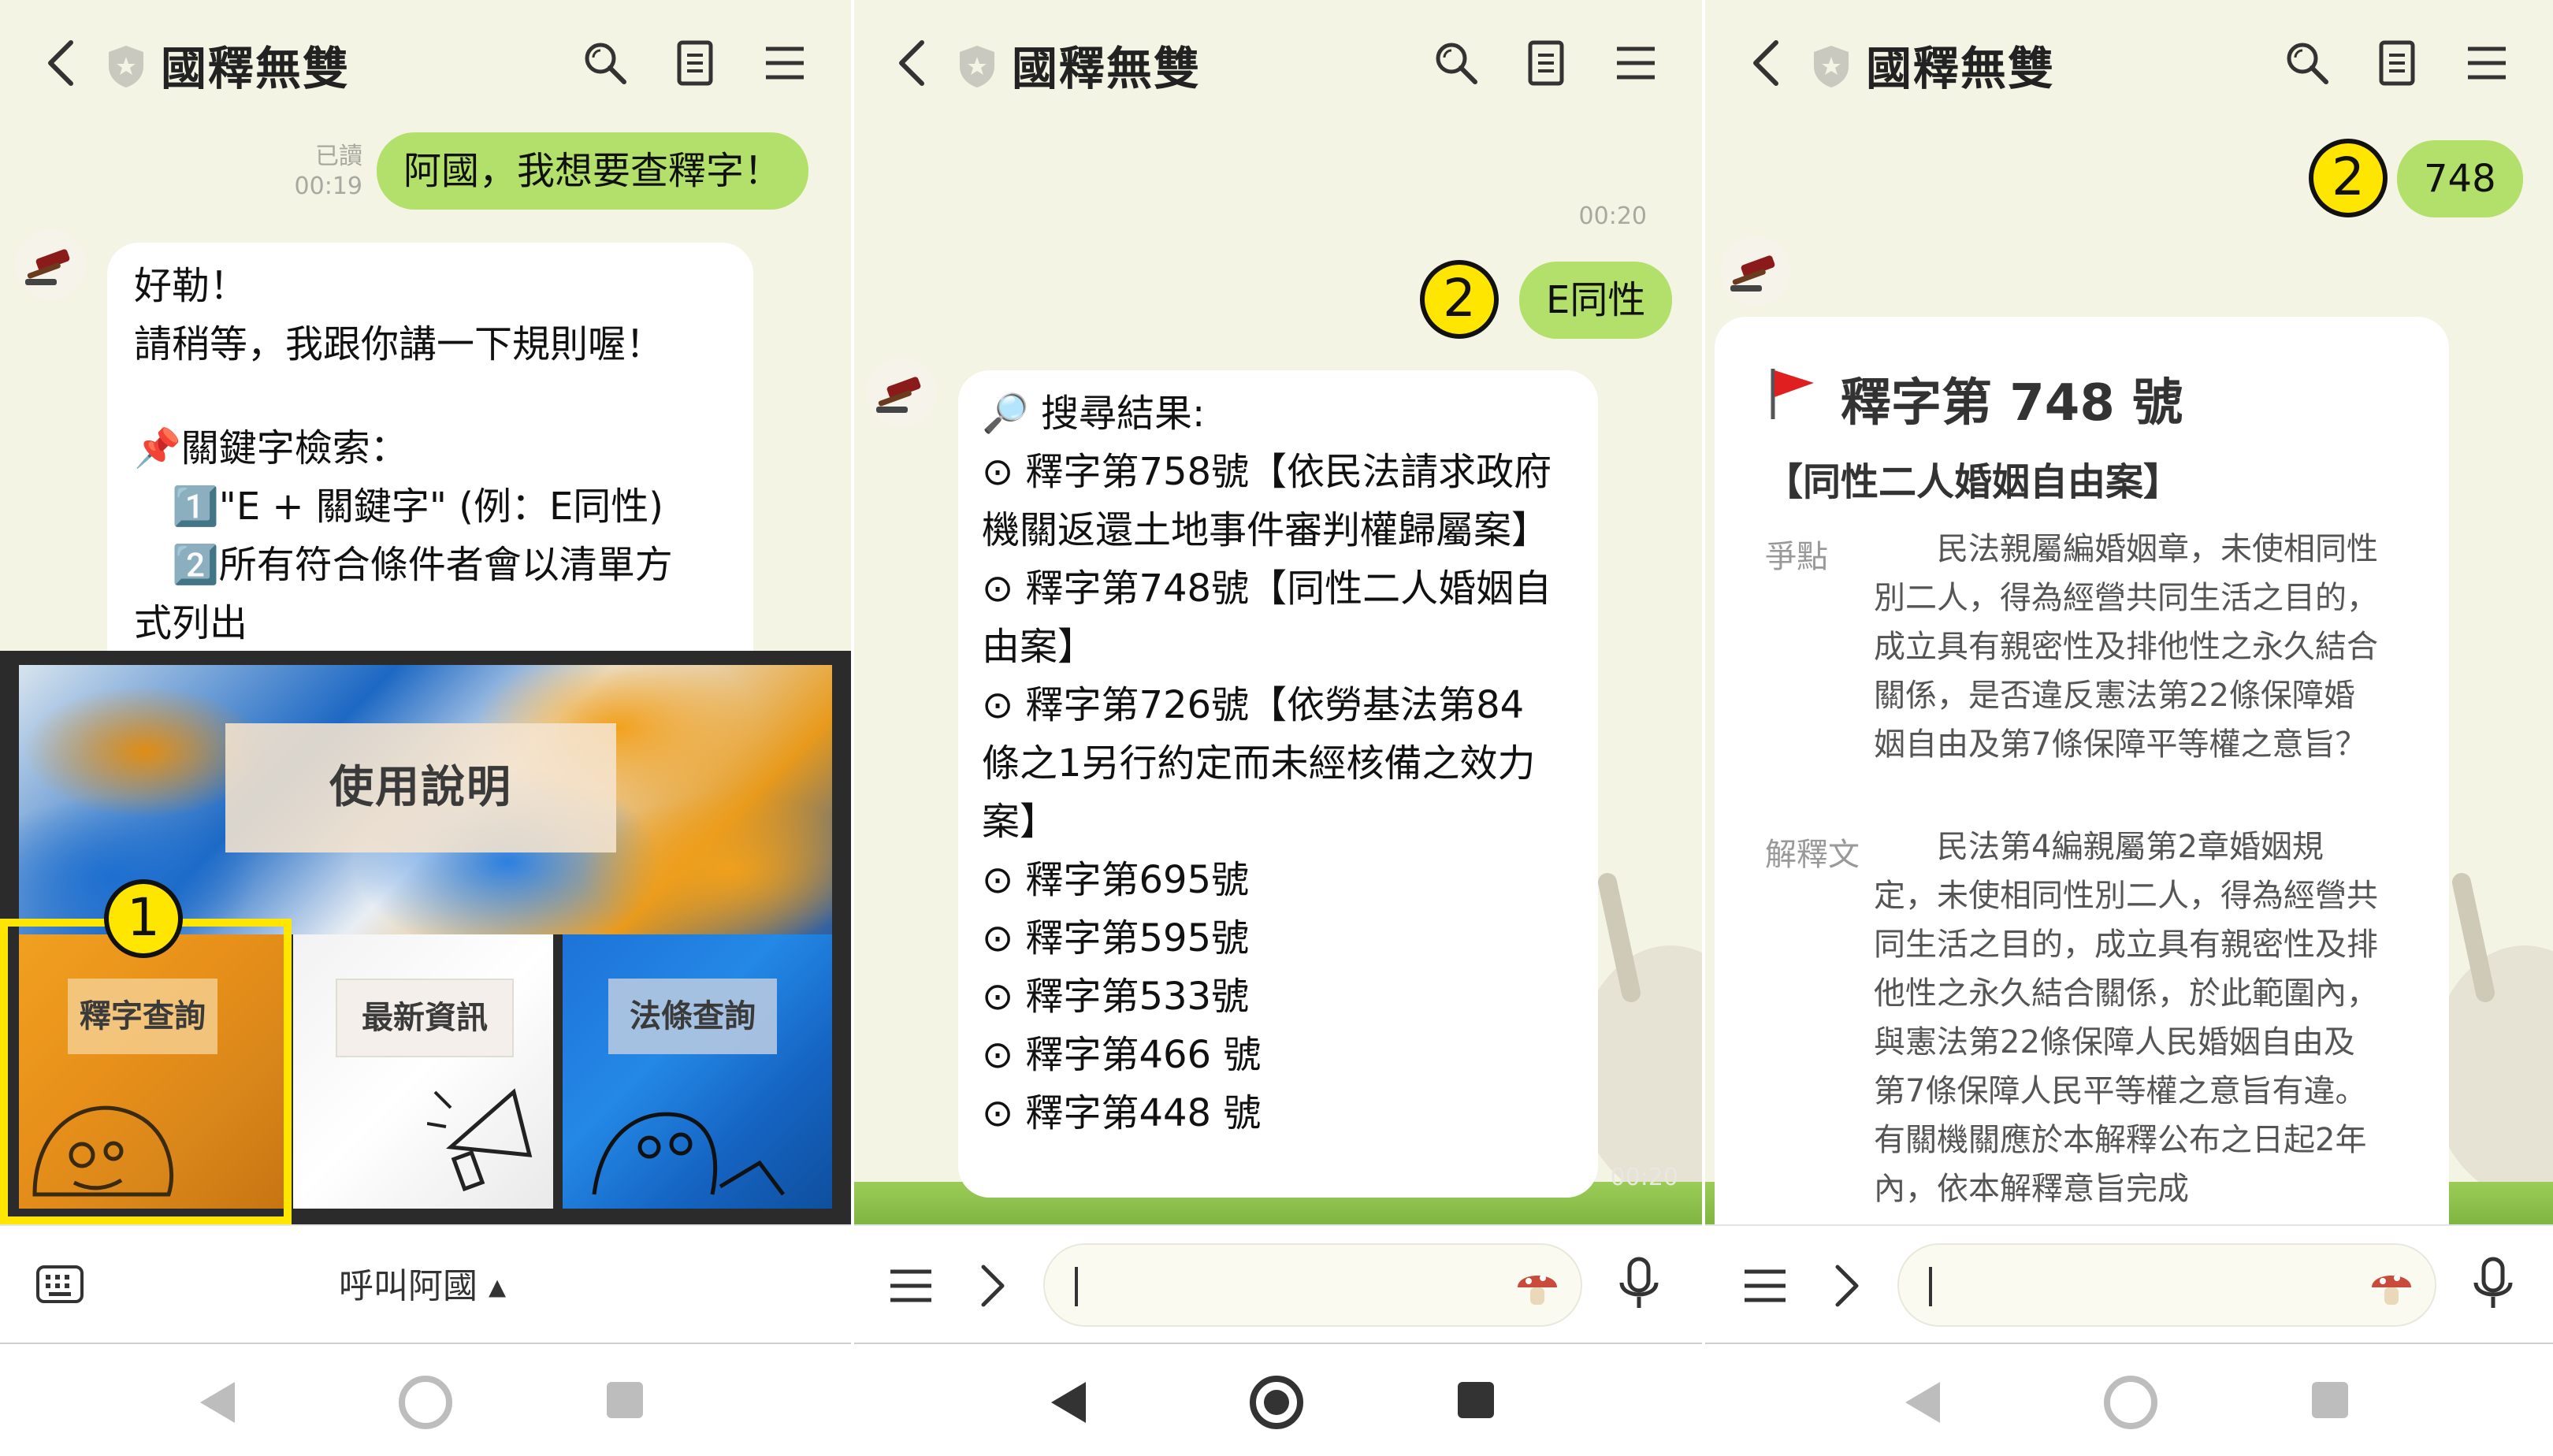 The width and height of the screenshot is (2553, 1456). Describe the element at coordinates (1644, 1177) in the screenshot. I see `faded-time: 00:20` at that location.